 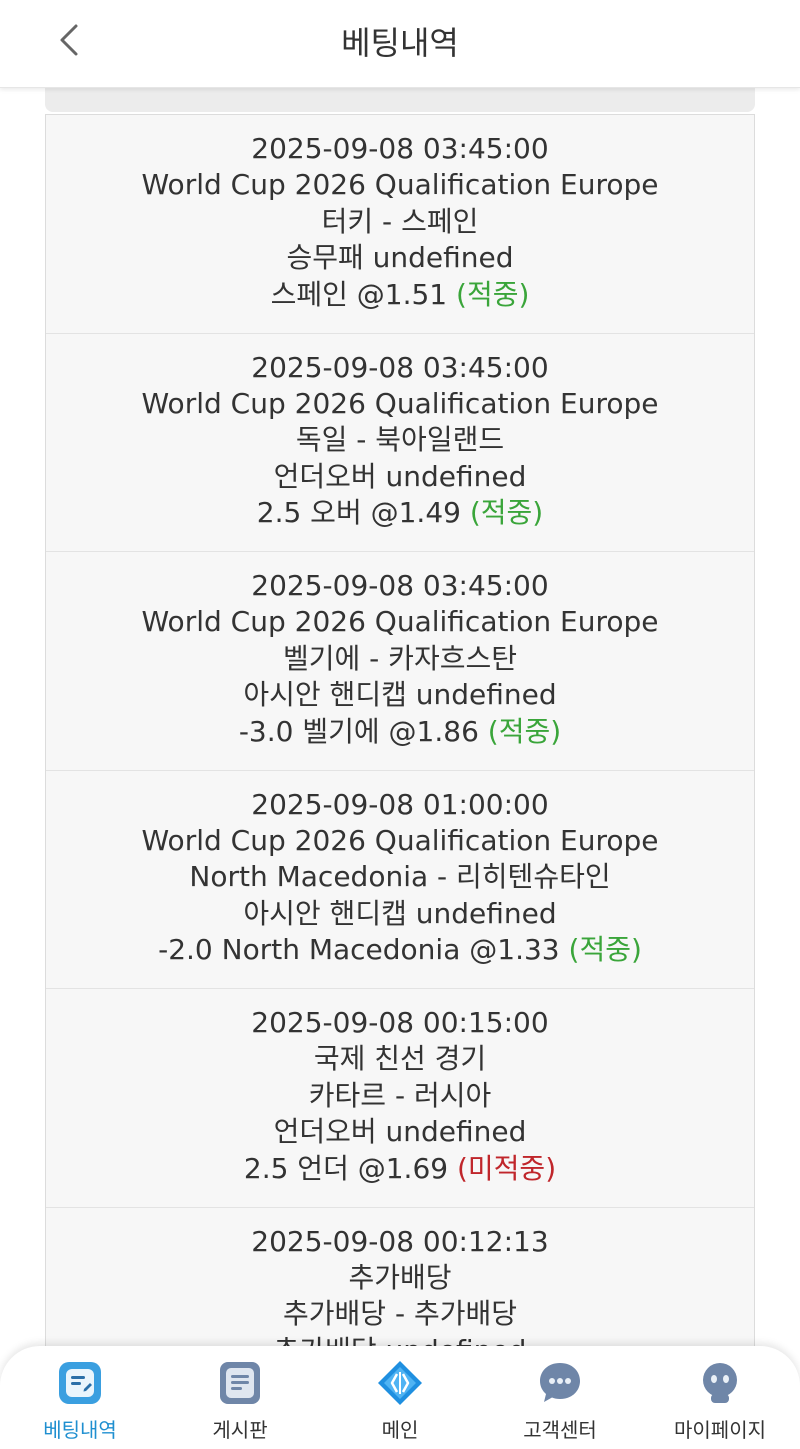 What do you see at coordinates (400, 1022) in the screenshot?
I see `bet-datetime: 2025-09-08 00:15:00` at bounding box center [400, 1022].